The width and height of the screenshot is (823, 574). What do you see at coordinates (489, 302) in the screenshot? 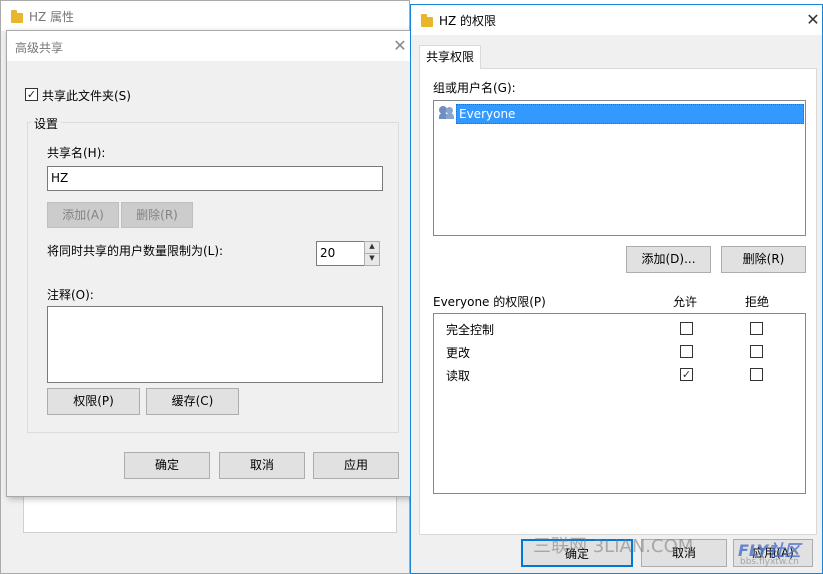
I see `permissions-header: Everyone 的权限(P)` at bounding box center [489, 302].